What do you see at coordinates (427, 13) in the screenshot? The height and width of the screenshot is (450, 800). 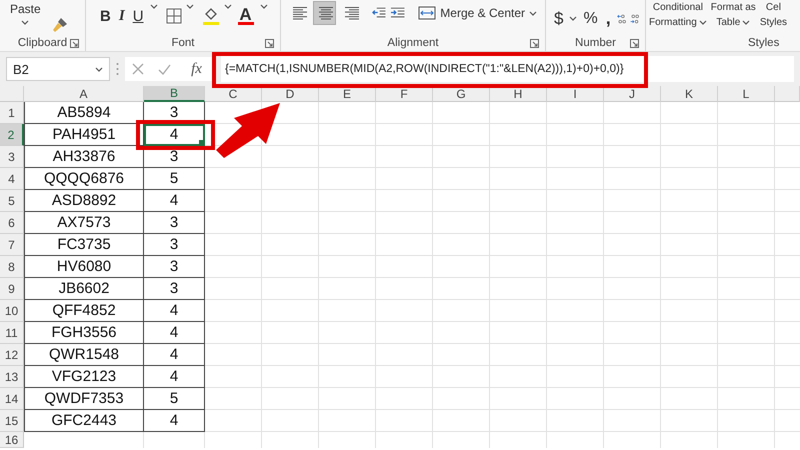 I see `merge-icon` at bounding box center [427, 13].